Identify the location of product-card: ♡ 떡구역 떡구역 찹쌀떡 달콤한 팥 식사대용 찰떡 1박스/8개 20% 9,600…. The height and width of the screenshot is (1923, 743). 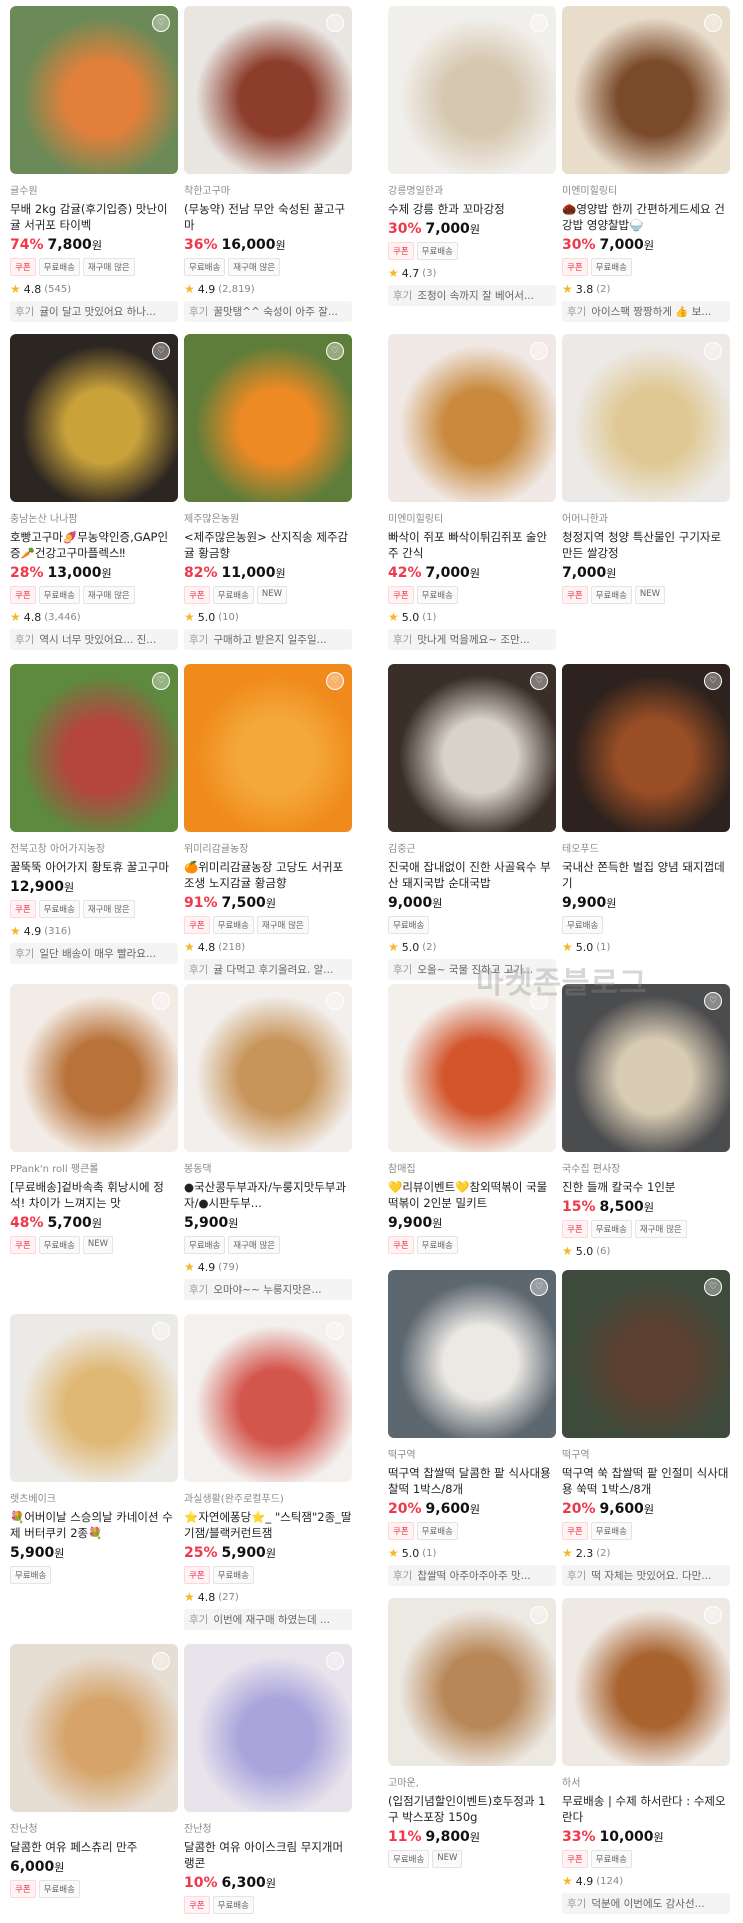
(472, 1428).